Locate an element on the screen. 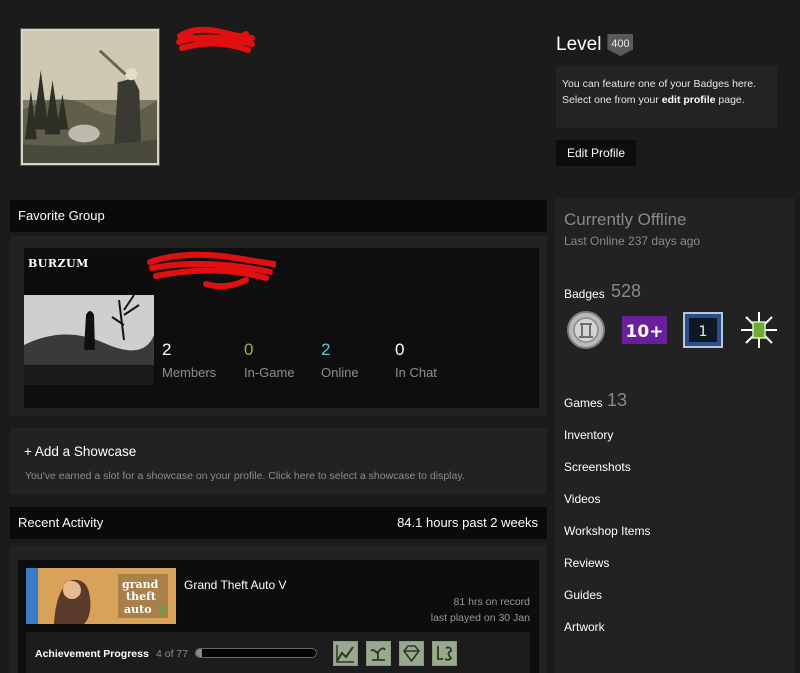  stat-in-chat-count: 0 is located at coordinates (400, 349).